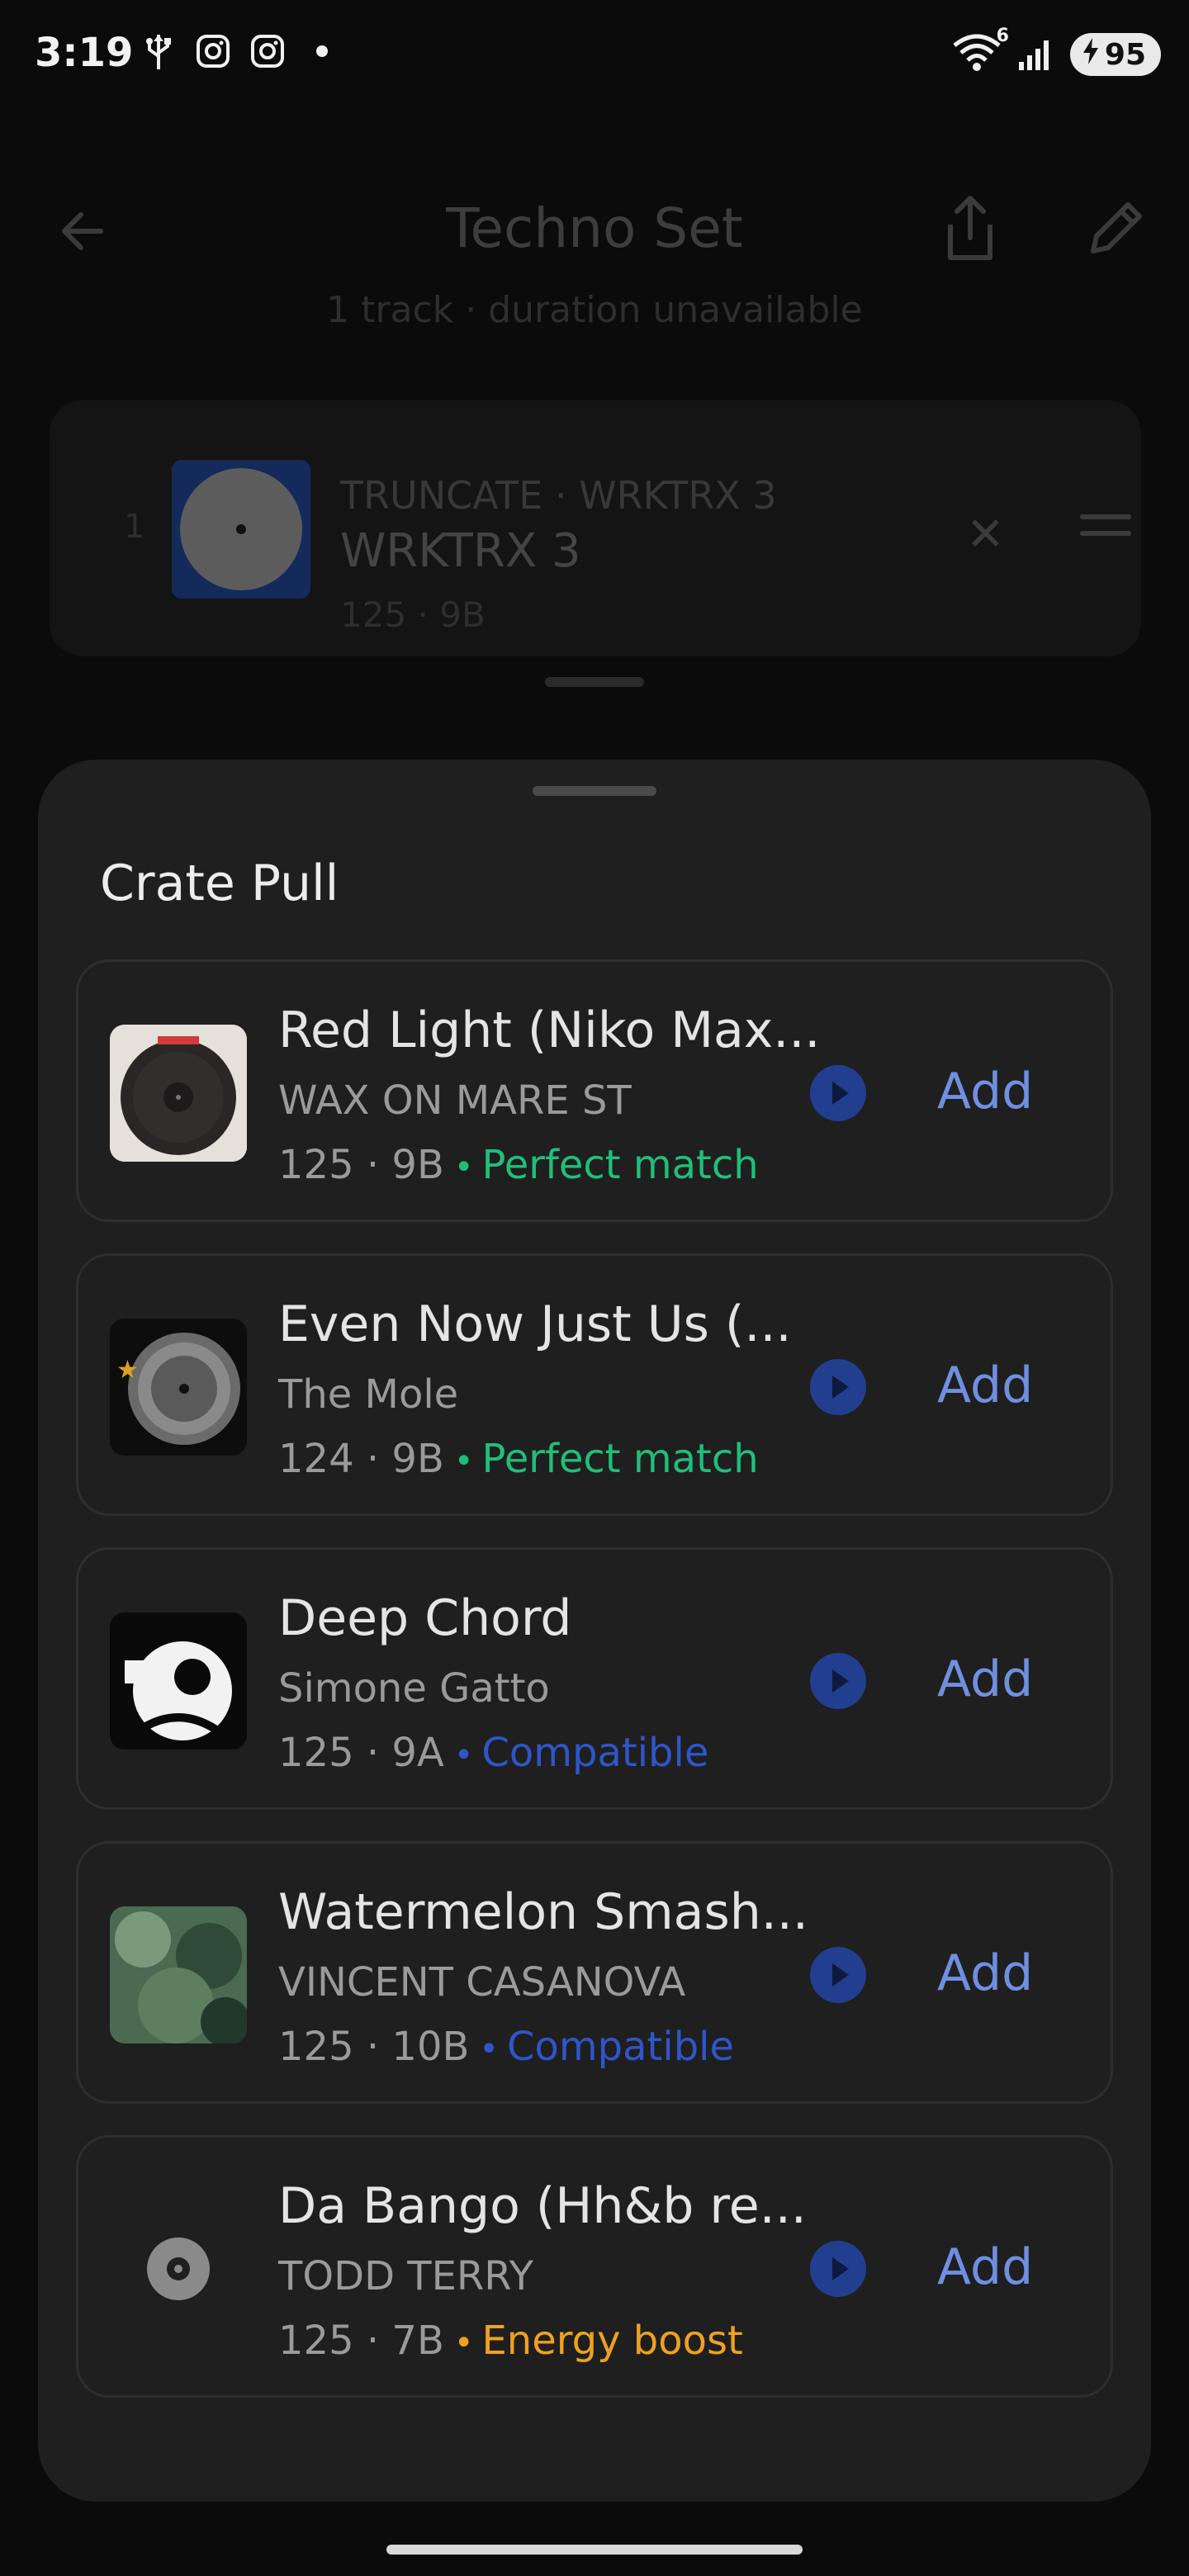 This screenshot has width=1189, height=2576. Describe the element at coordinates (985, 534) in the screenshot. I see `remove-track-icon: ✕` at that location.